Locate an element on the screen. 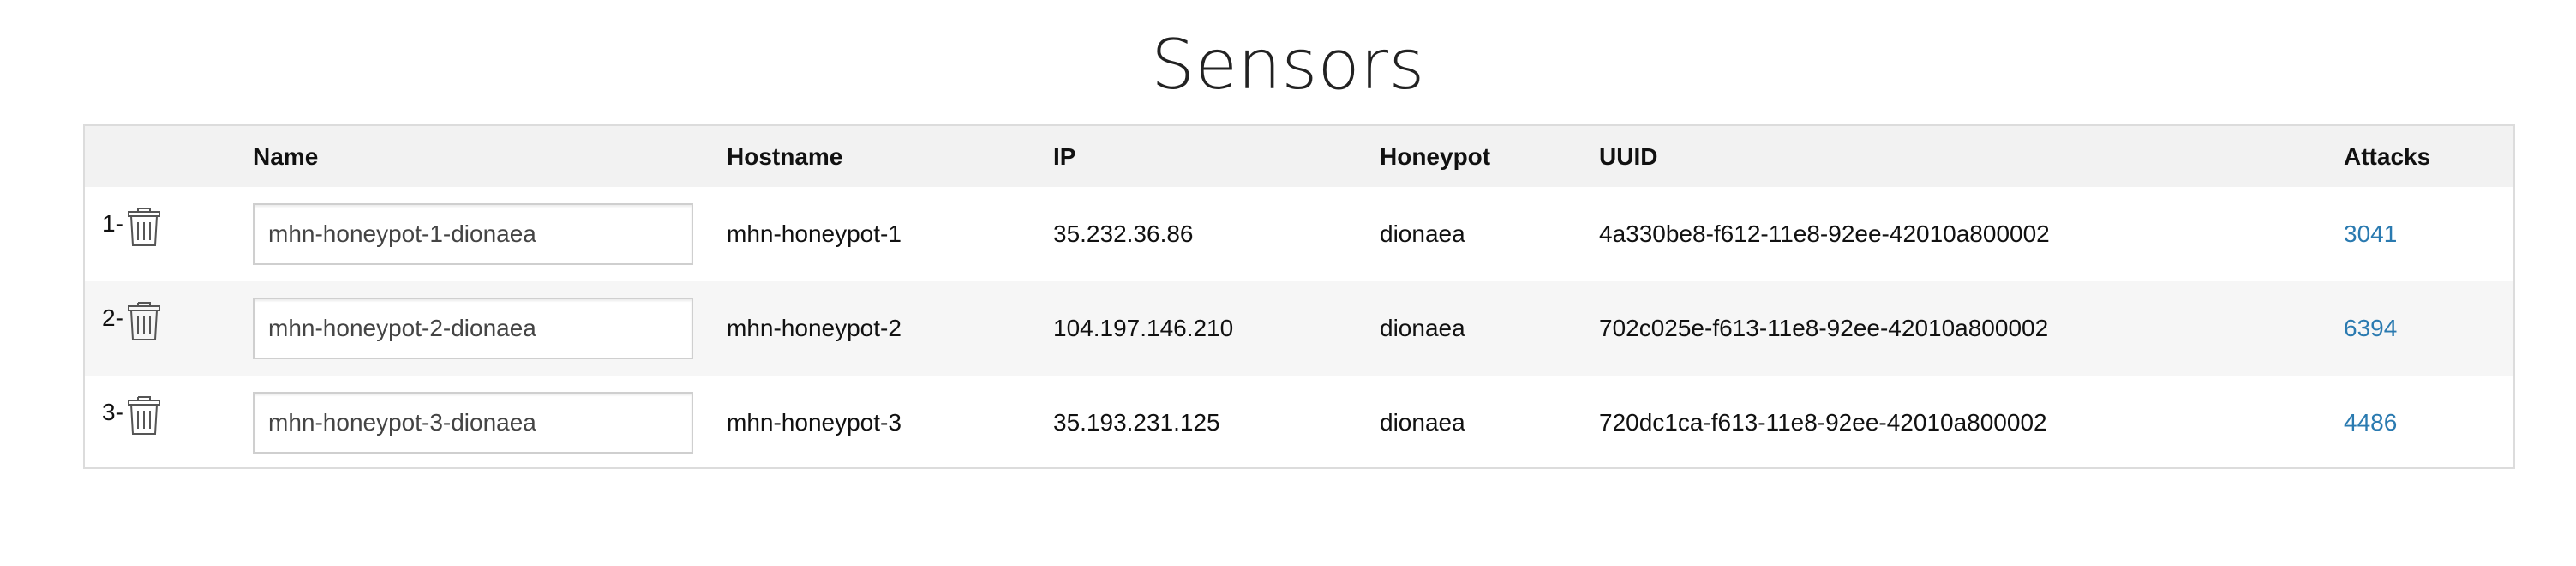 This screenshot has width=2576, height=566. attacks-link: 6394 is located at coordinates (2370, 328).